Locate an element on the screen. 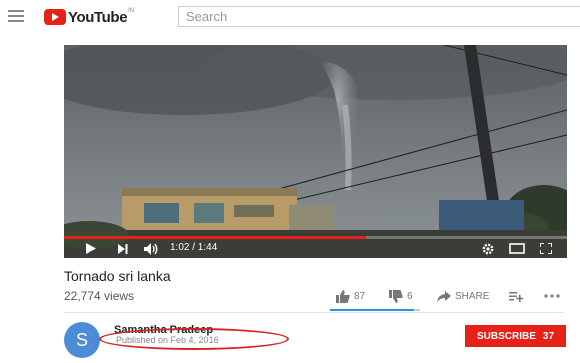 The height and width of the screenshot is (363, 580). dislike-button: 6 is located at coordinates (401, 296).